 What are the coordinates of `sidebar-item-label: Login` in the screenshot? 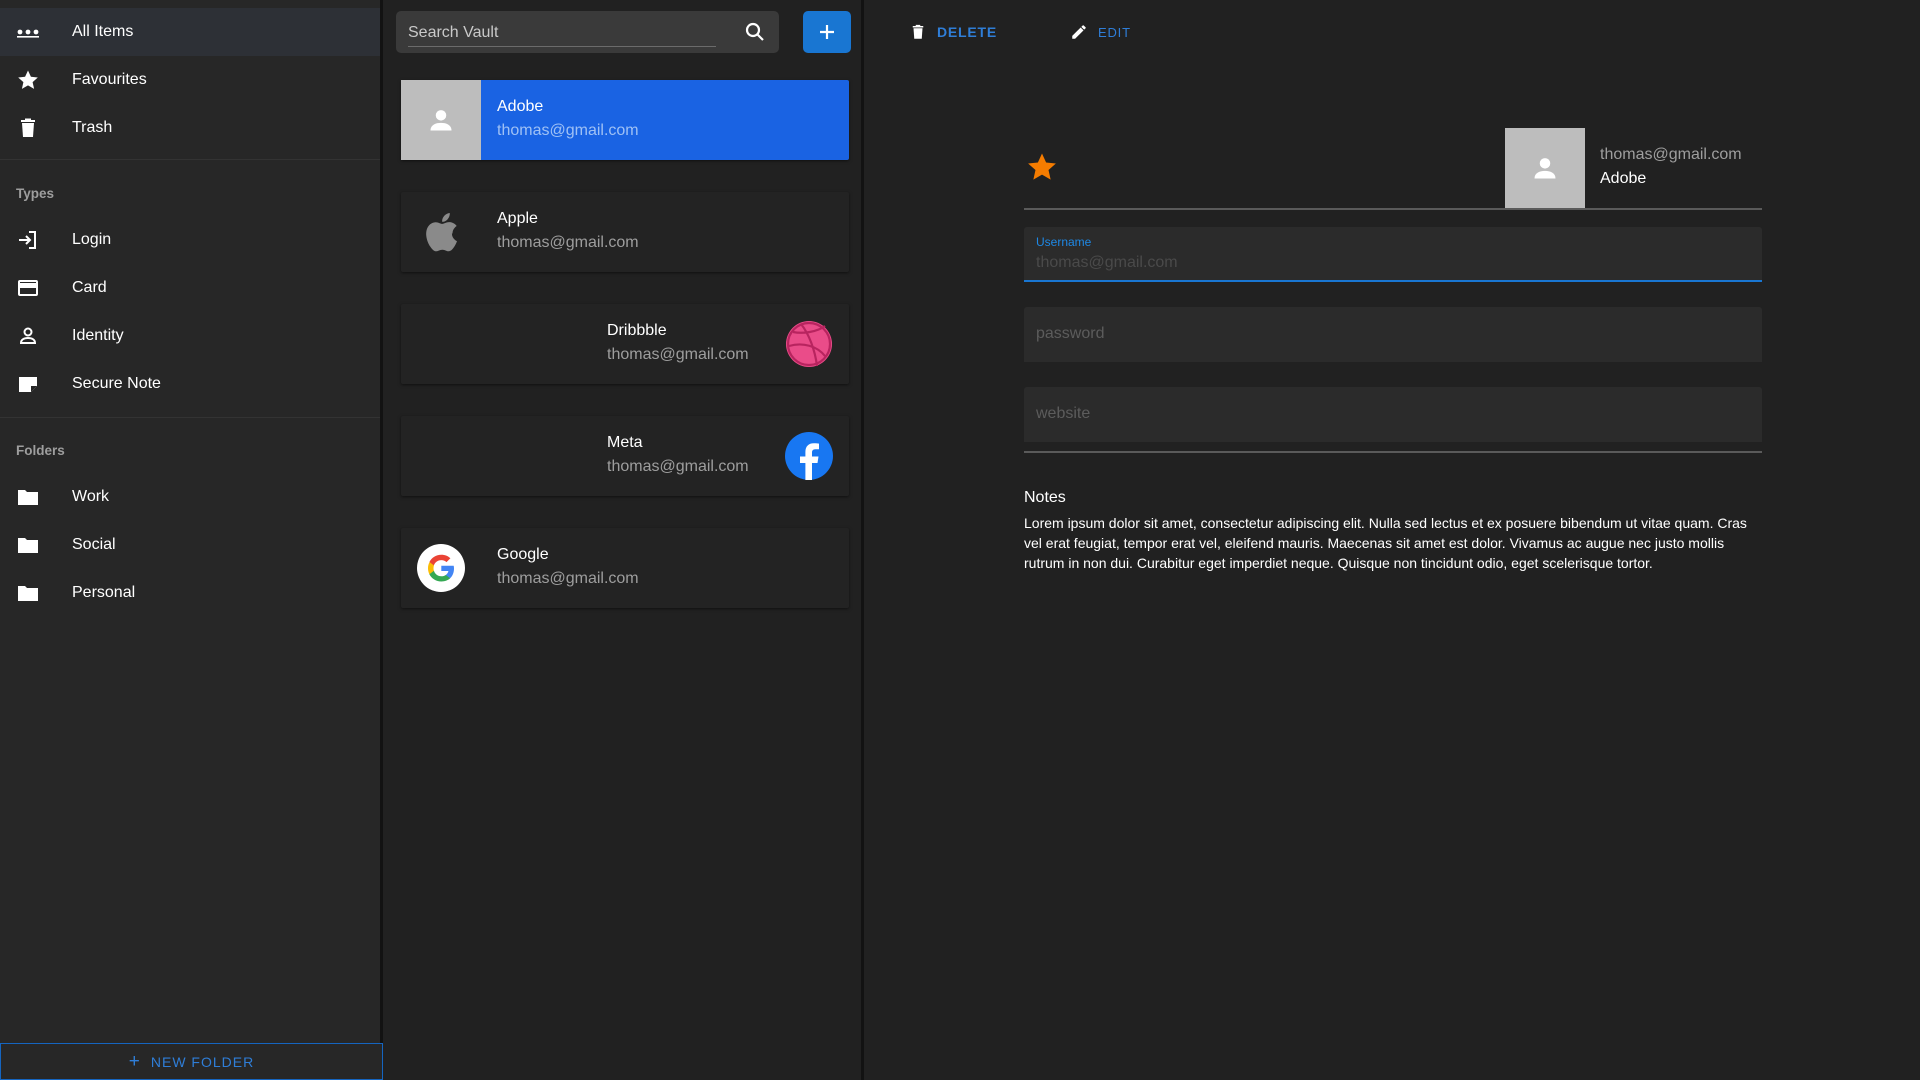 It's located at (92, 239).